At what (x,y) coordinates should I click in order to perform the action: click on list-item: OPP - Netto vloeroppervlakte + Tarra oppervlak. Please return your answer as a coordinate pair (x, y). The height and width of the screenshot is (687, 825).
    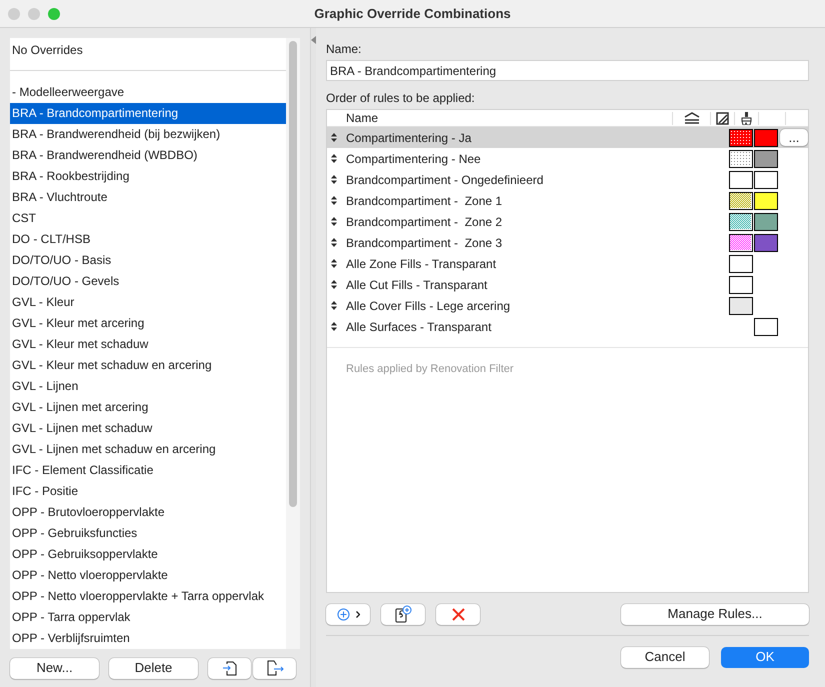
    Looking at the image, I should click on (148, 596).